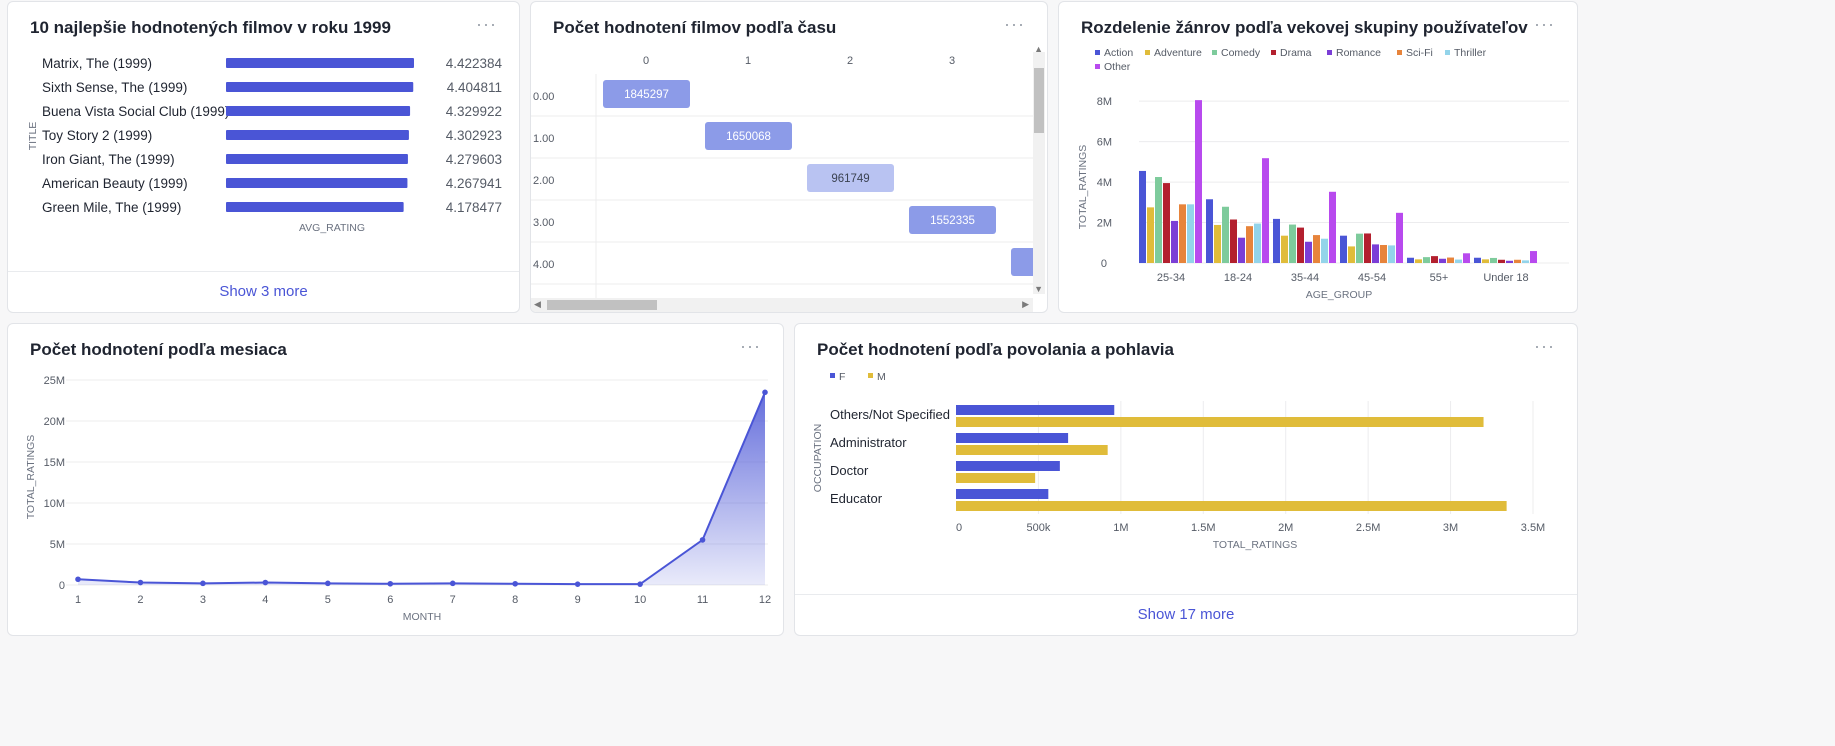 The height and width of the screenshot is (746, 1835). What do you see at coordinates (1372, 278) in the screenshot?
I see `x-tick-label: 45-54` at bounding box center [1372, 278].